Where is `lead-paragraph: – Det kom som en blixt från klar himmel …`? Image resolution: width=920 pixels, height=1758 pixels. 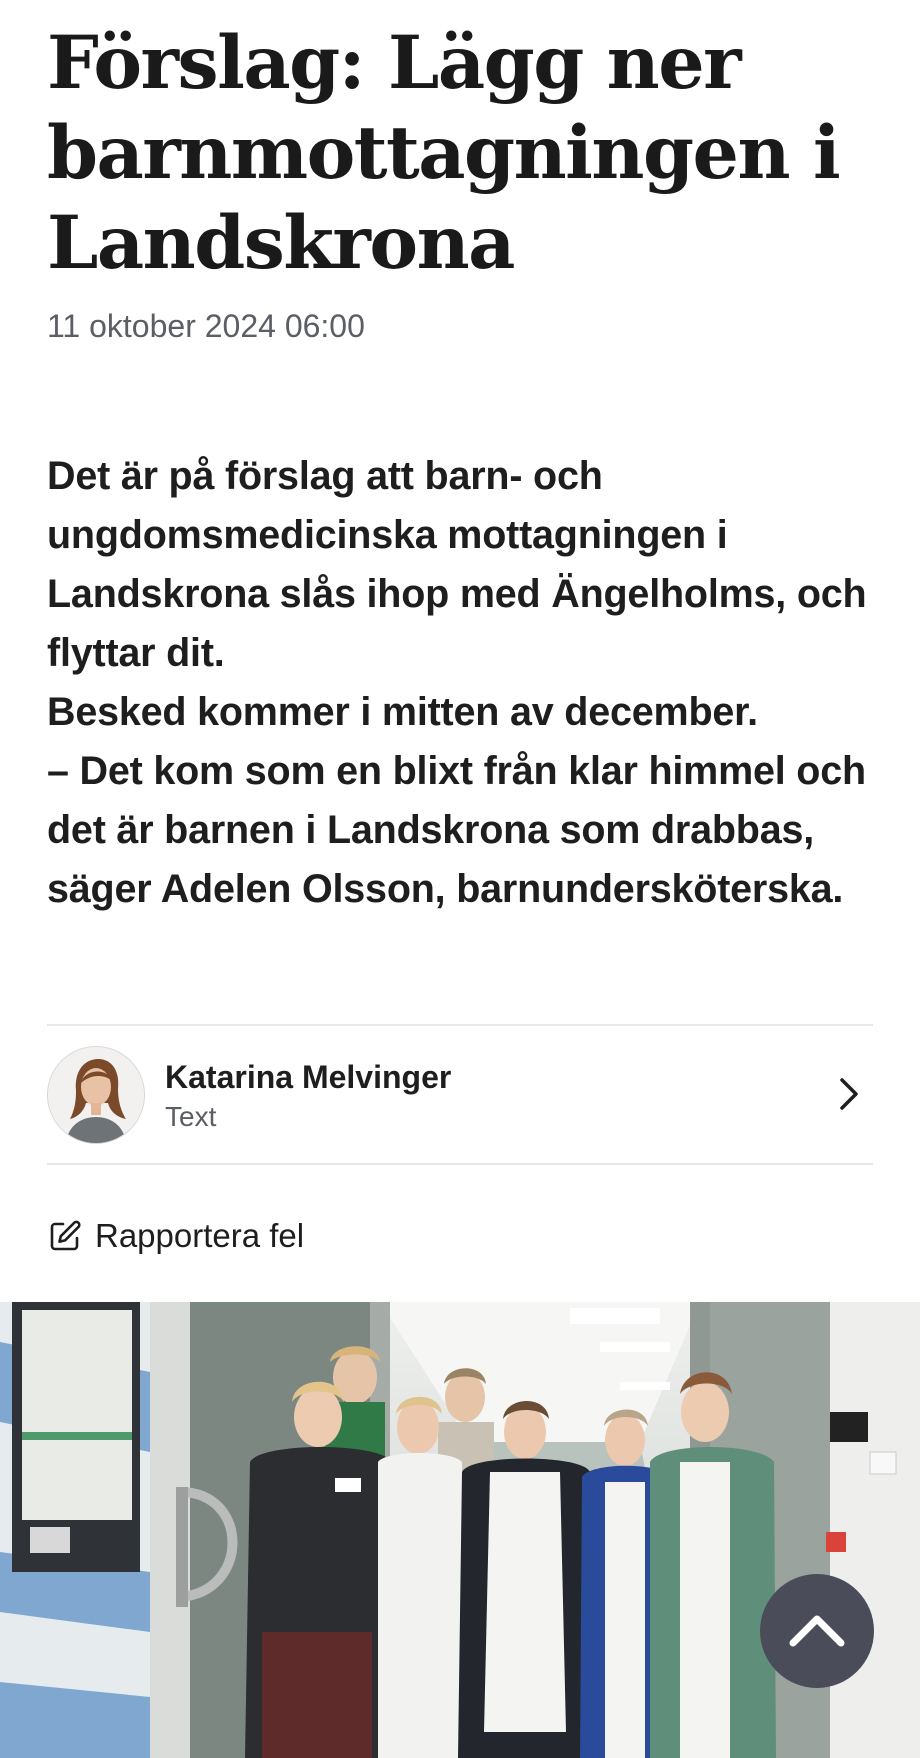 lead-paragraph: – Det kom som en blixt från klar himmel … is located at coordinates (456, 830).